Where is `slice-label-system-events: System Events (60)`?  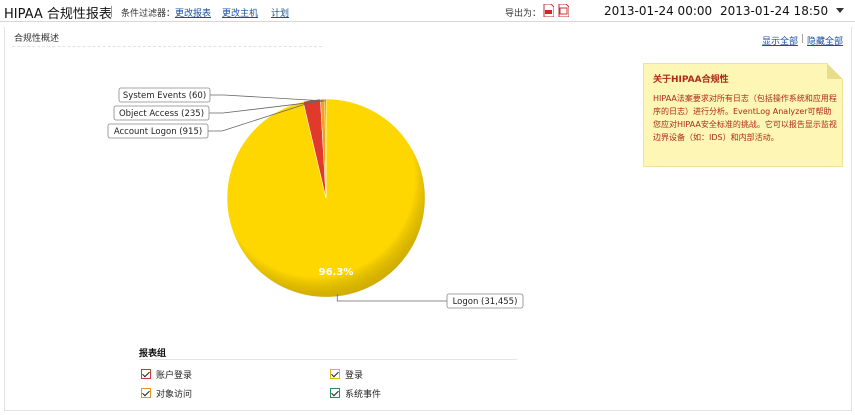
slice-label-system-events: System Events (60) is located at coordinates (164, 96).